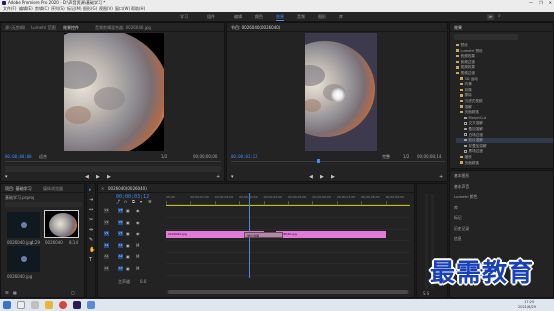 The height and width of the screenshot is (311, 554). Describe the element at coordinates (98, 177) in the screenshot. I see `source-play-icon: ▶` at that location.